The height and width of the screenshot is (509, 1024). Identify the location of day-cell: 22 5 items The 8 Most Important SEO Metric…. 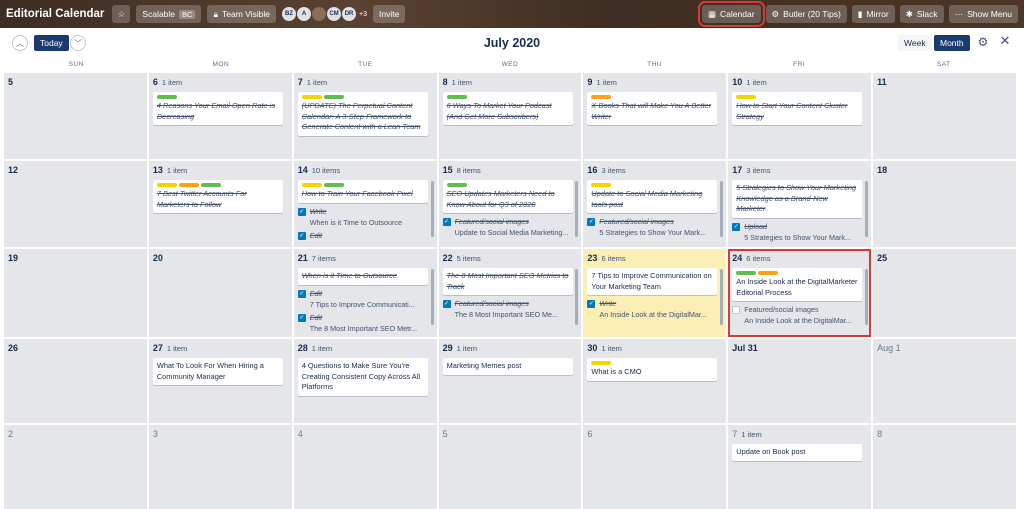
(510, 293).